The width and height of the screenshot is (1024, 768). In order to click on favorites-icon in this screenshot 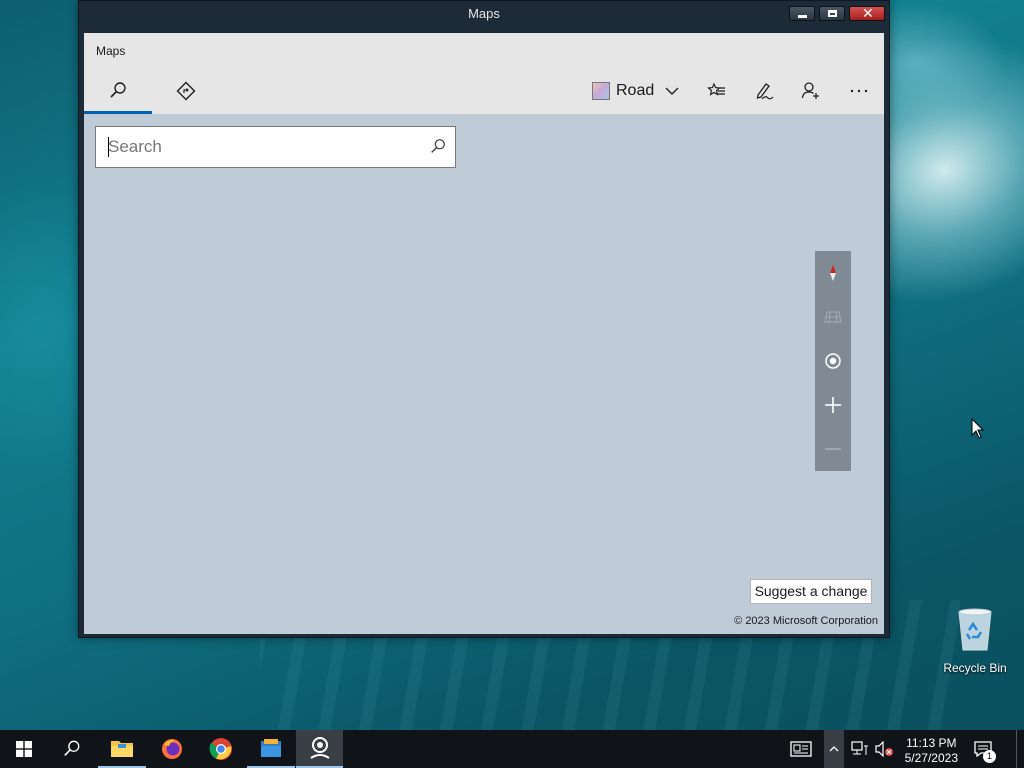, I will do `click(716, 89)`.